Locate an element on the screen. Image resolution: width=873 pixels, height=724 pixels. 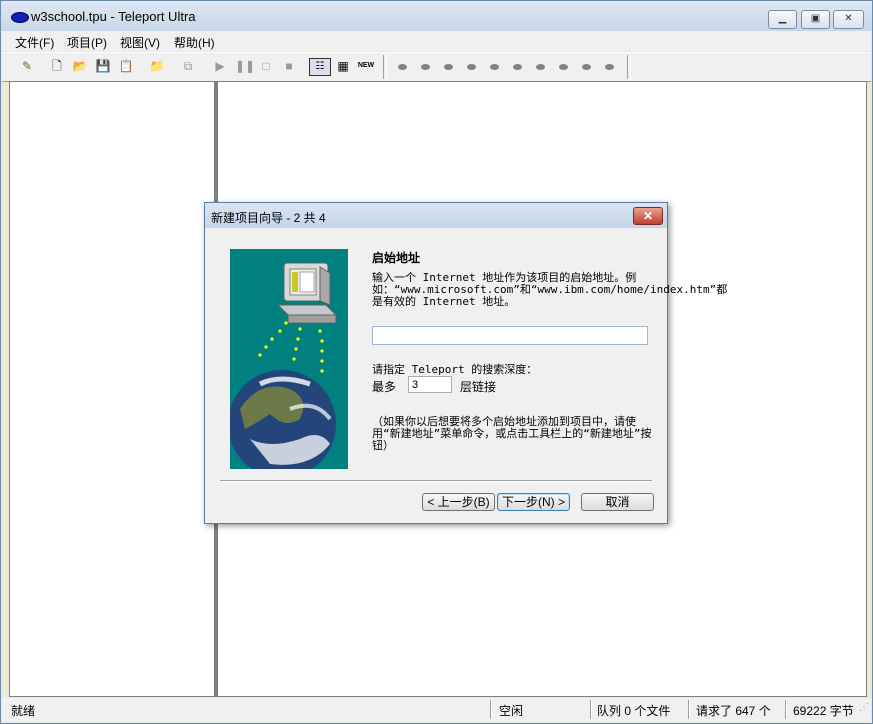
resize-grip-icon: ⋰ is located at coordinates (864, 707).